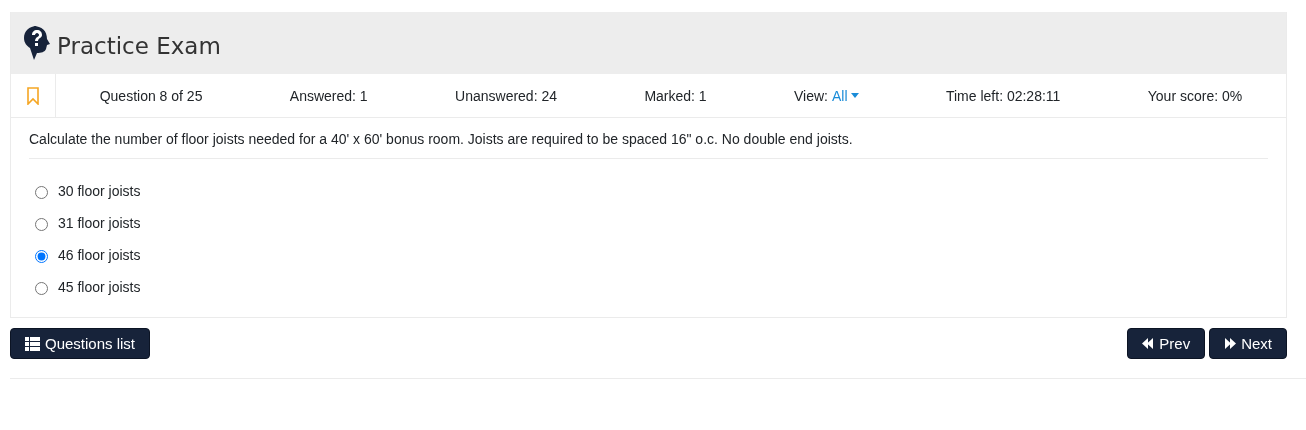 This screenshot has width=1306, height=430. What do you see at coordinates (675, 95) in the screenshot?
I see `exam-stat: Marked: 1` at bounding box center [675, 95].